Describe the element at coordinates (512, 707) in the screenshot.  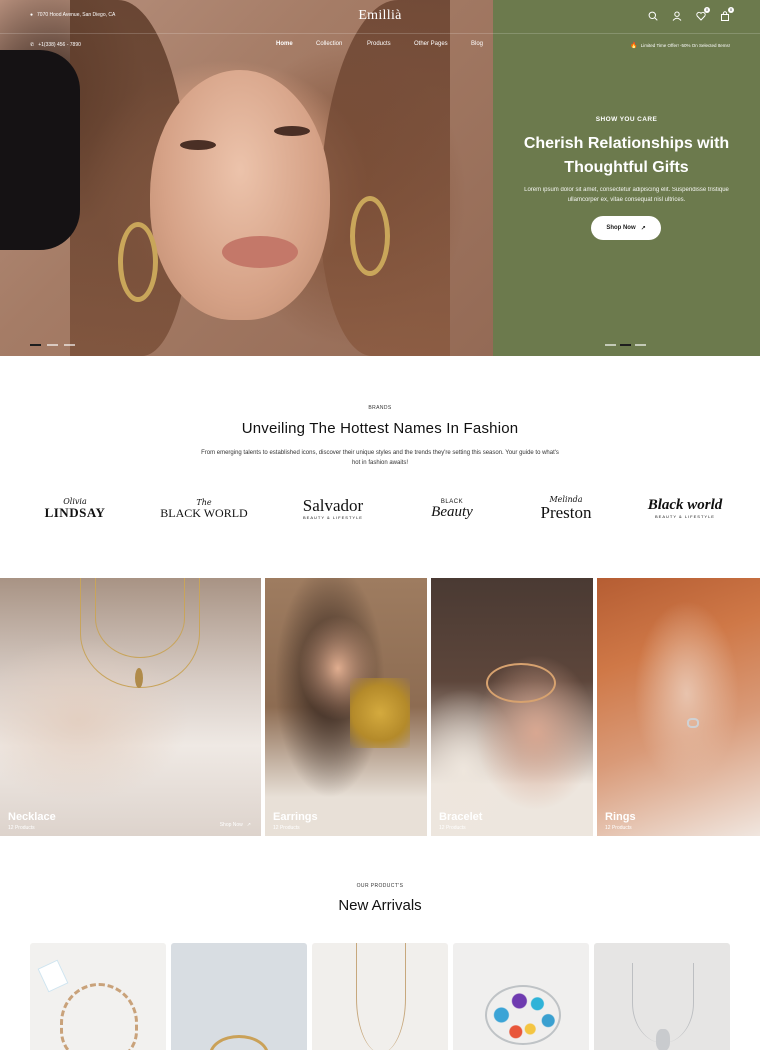
I see `category-card-bracelet: Bracelet 12 Products` at that location.